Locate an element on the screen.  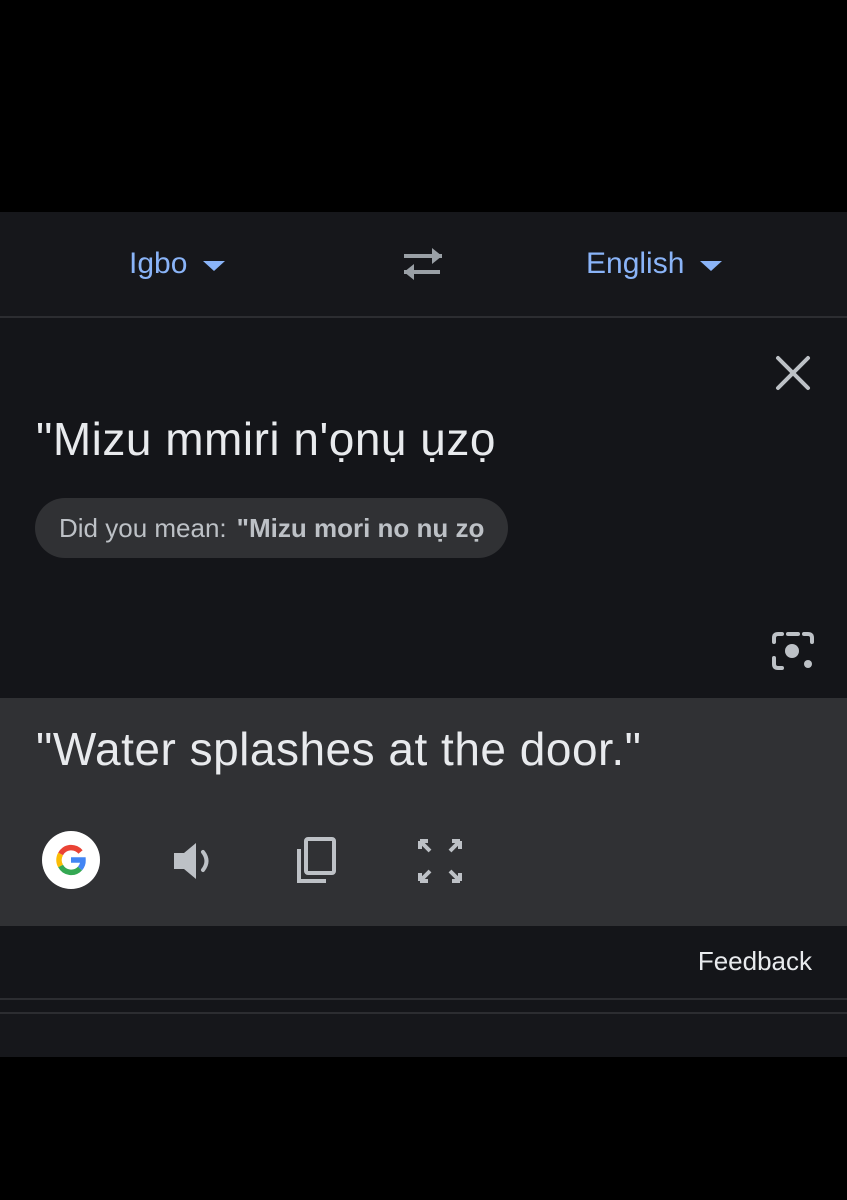
source-language-button: Igbo is located at coordinates (177, 264).